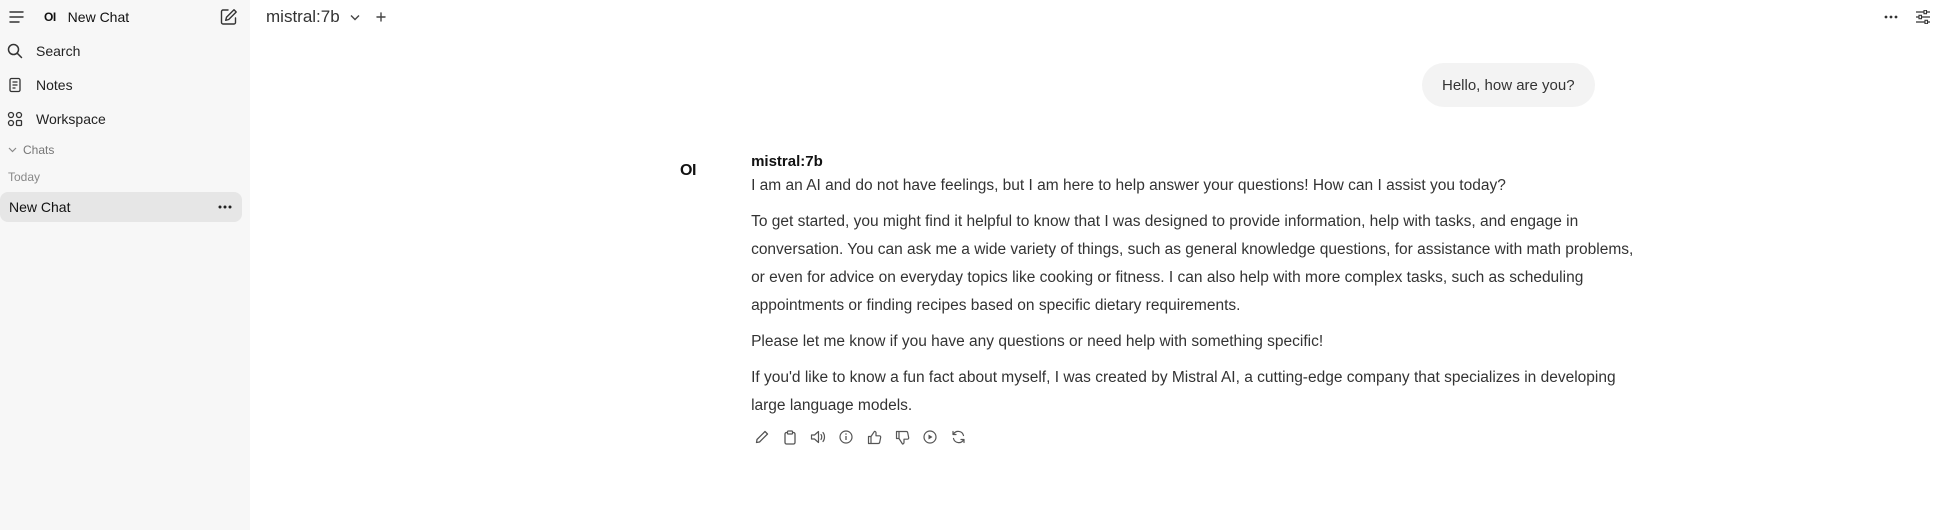 The width and height of the screenshot is (1934, 530). I want to click on settings-sliders-icon, so click(1923, 17).